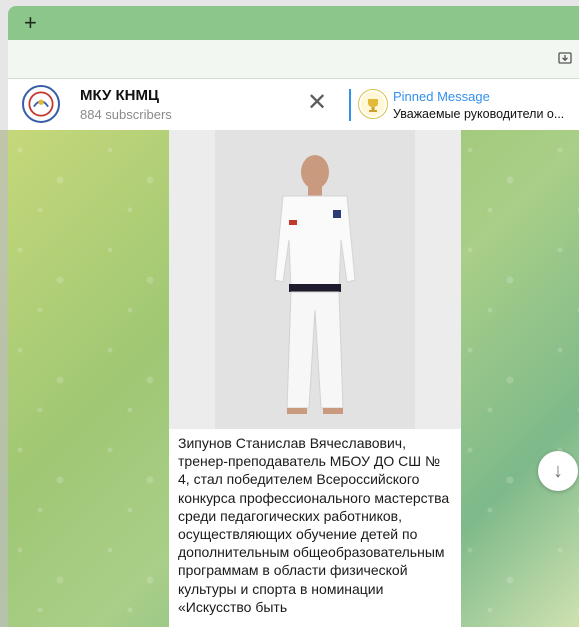 The image size is (579, 627). What do you see at coordinates (565, 58) in the screenshot?
I see `download-icon` at bounding box center [565, 58].